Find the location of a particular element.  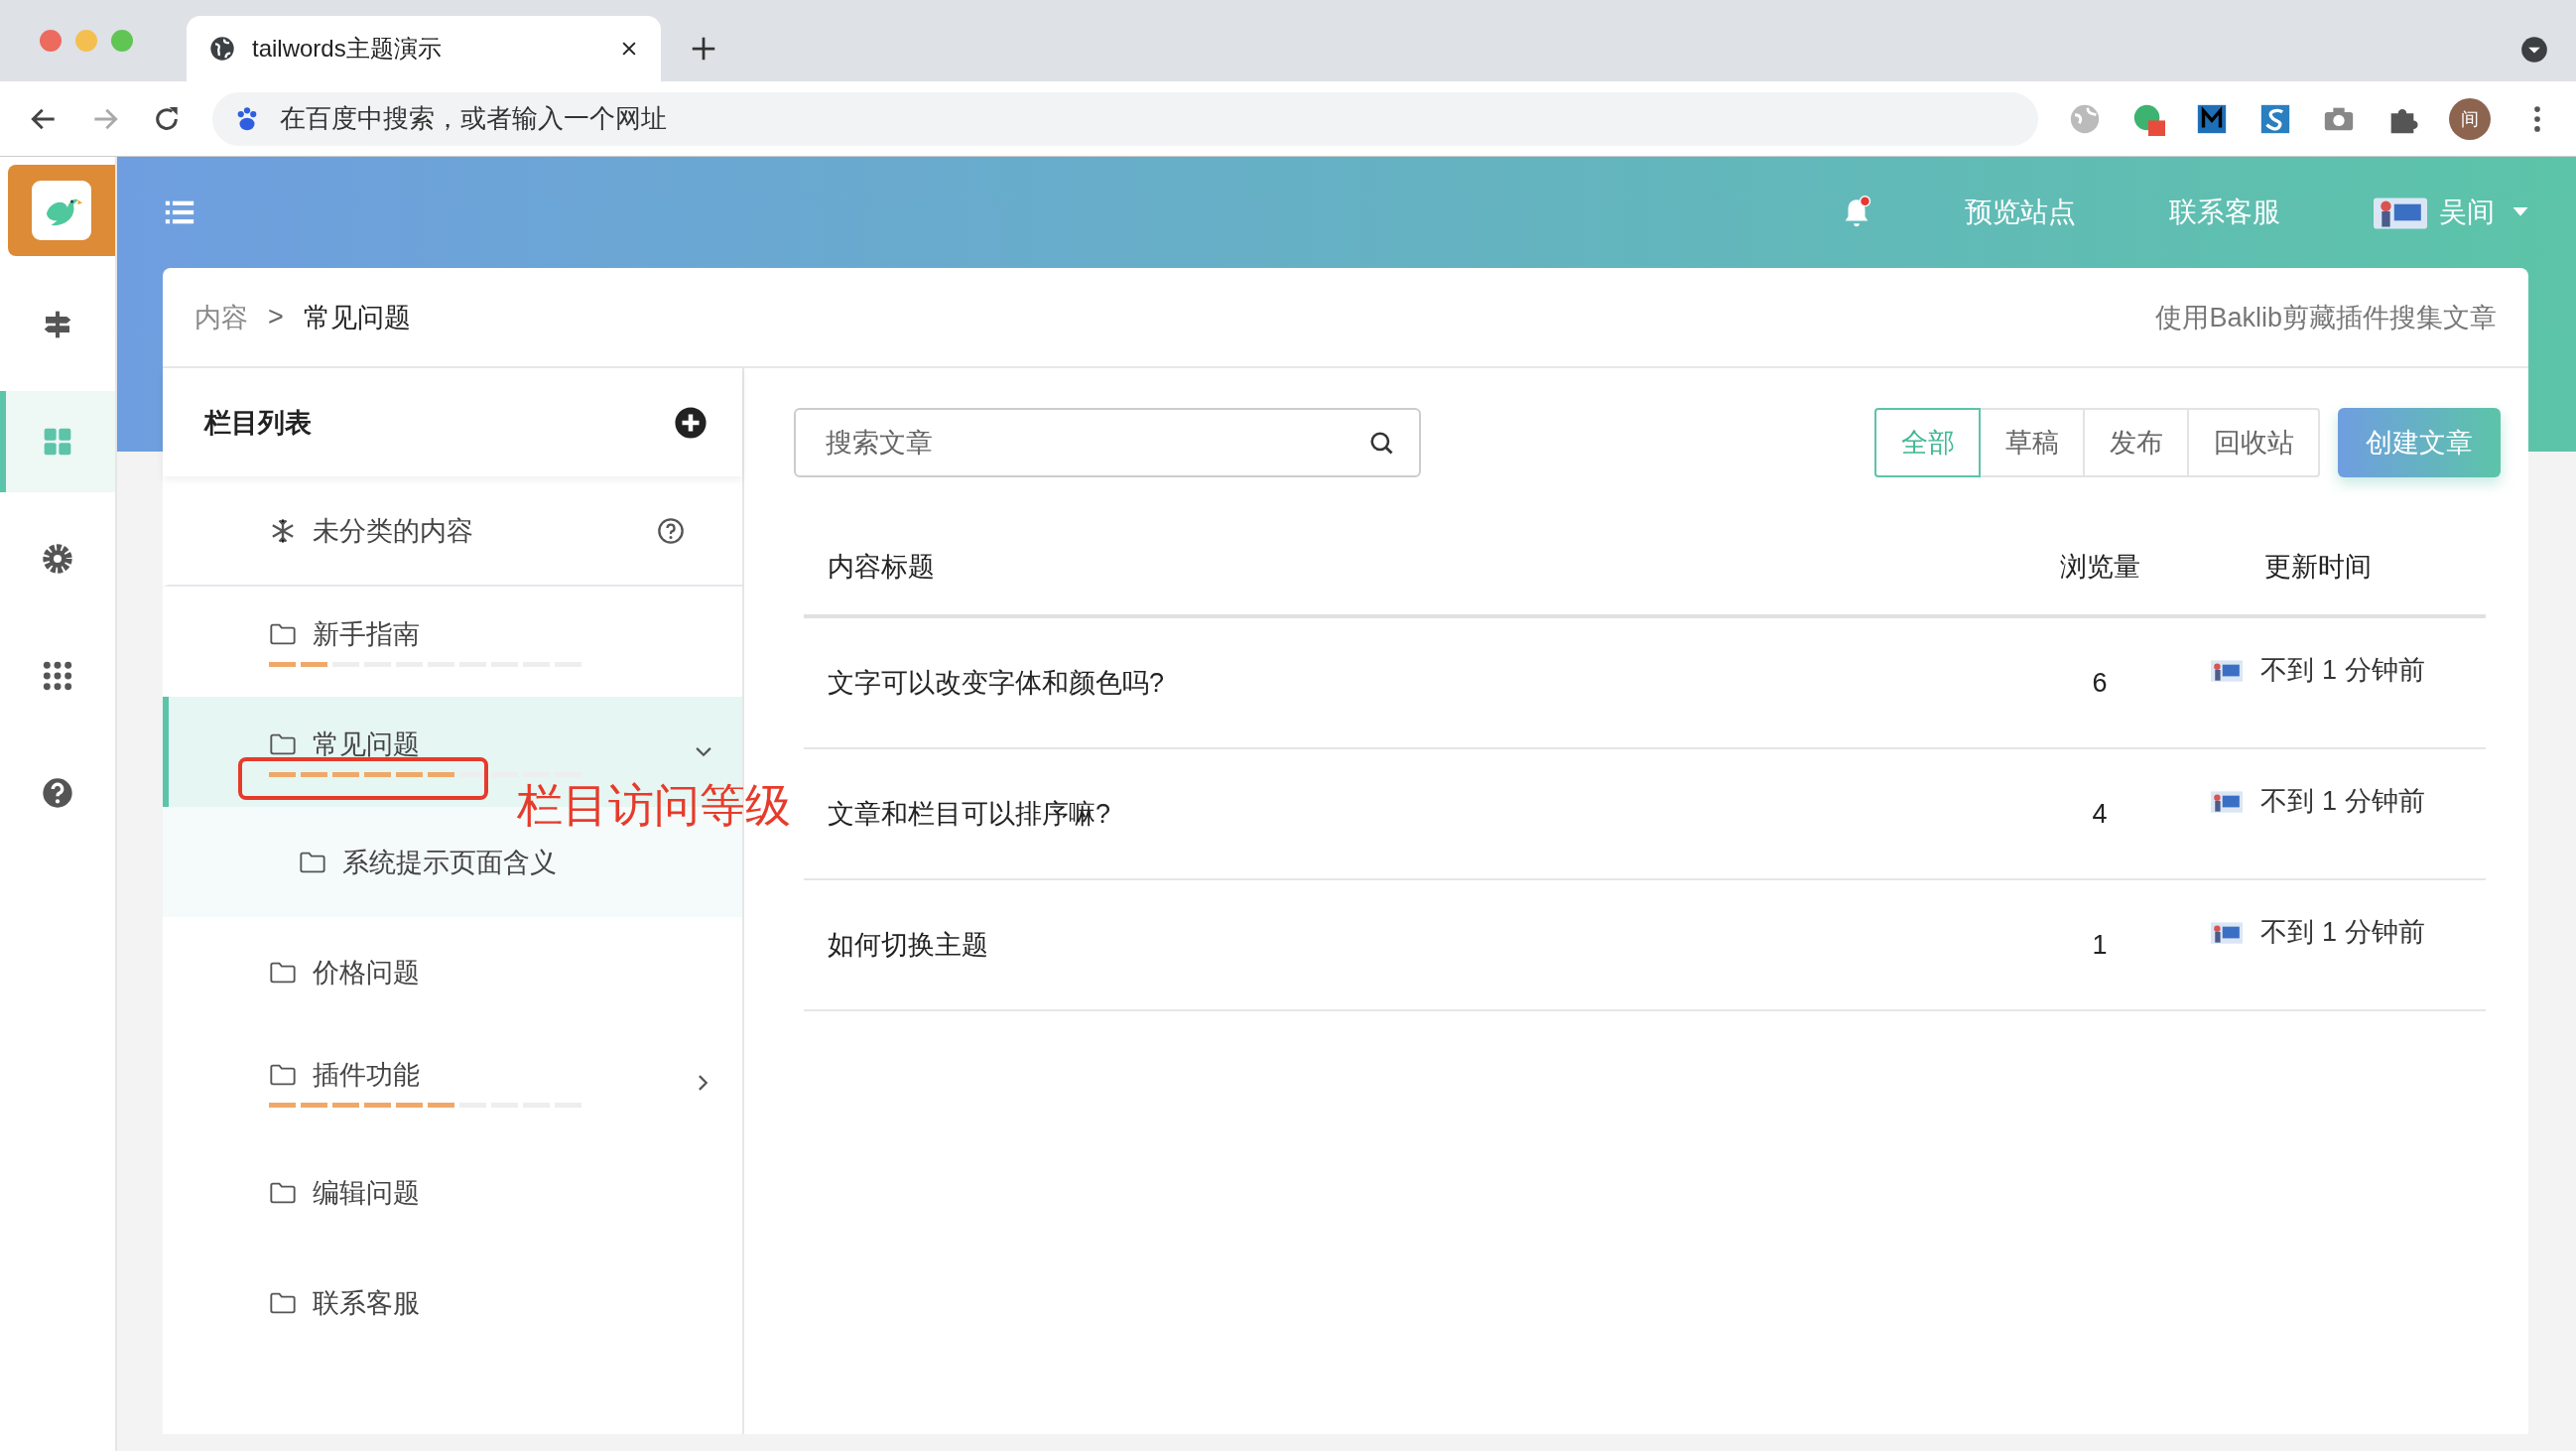

article-title-link: 文章和栏目可以排序嘛? is located at coordinates (1427, 814).